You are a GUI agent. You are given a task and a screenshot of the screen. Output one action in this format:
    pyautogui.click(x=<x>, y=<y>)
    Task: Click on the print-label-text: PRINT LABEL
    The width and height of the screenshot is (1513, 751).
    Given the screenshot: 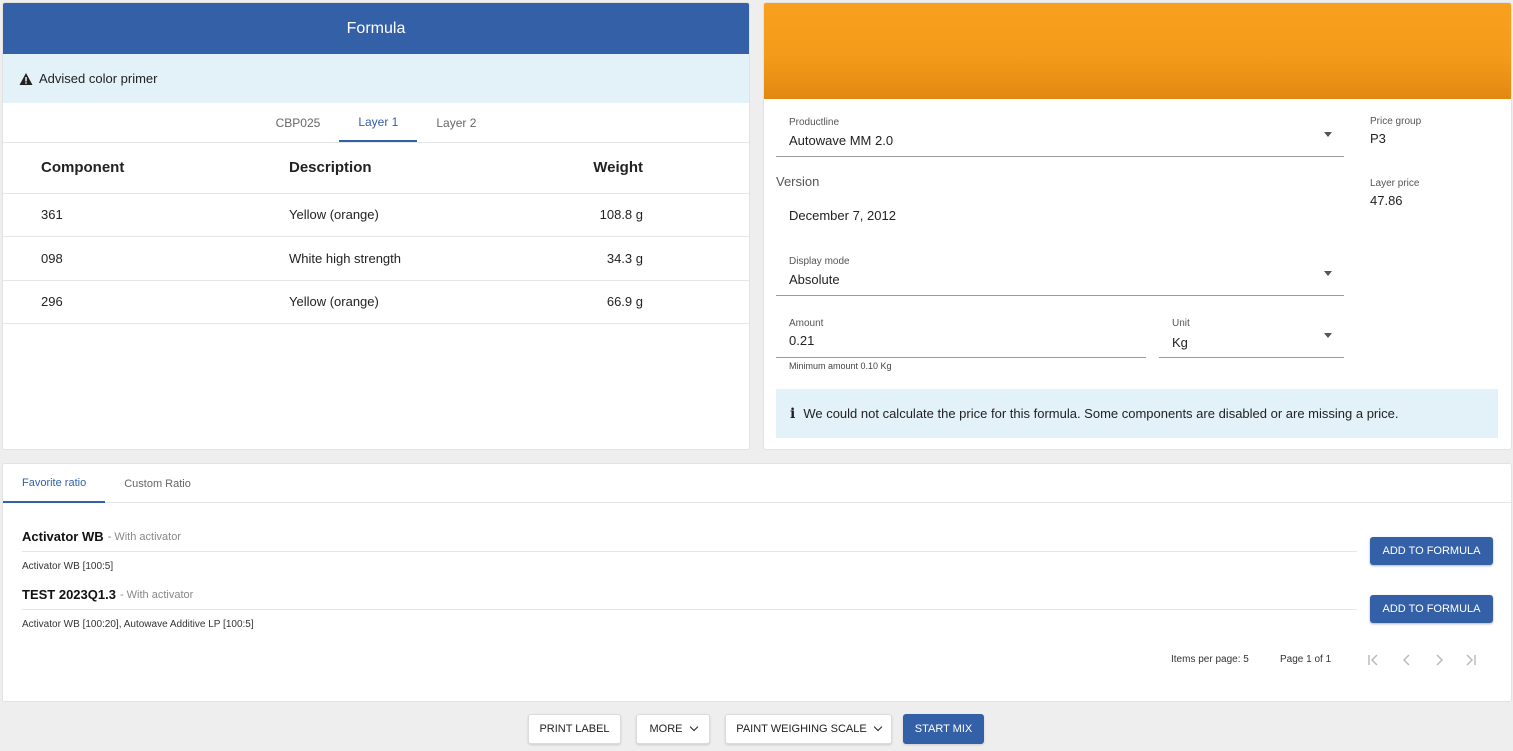 What is the action you would take?
    pyautogui.click(x=574, y=729)
    